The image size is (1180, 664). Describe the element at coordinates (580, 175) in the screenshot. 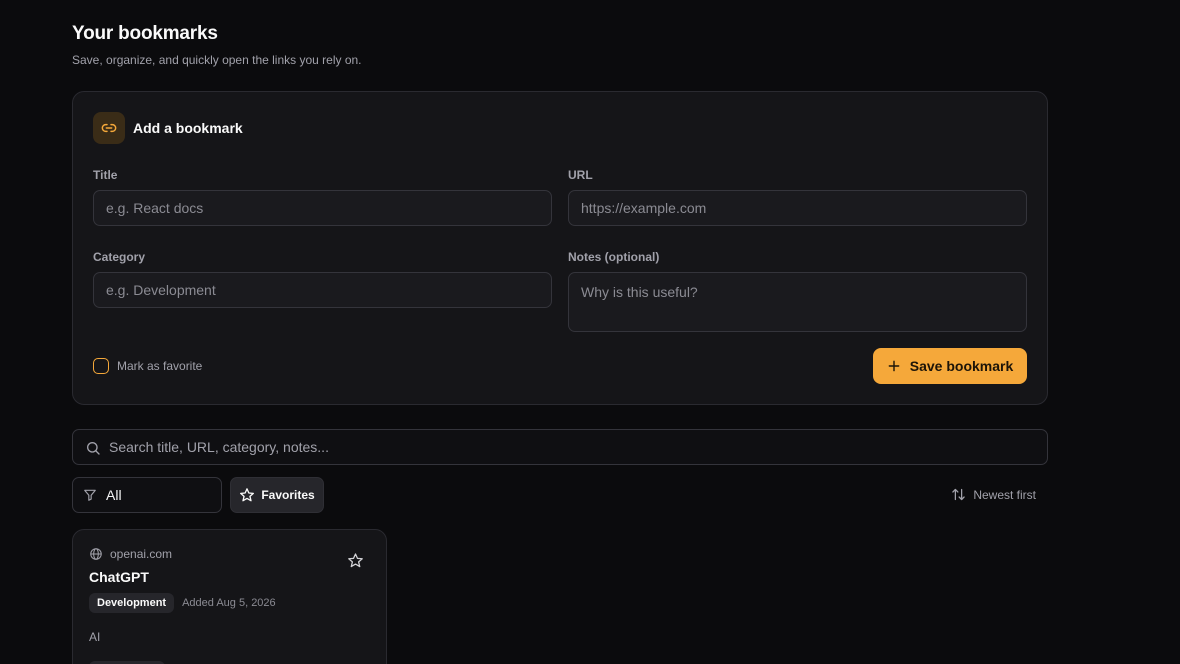

I see `url-label: URL` at that location.